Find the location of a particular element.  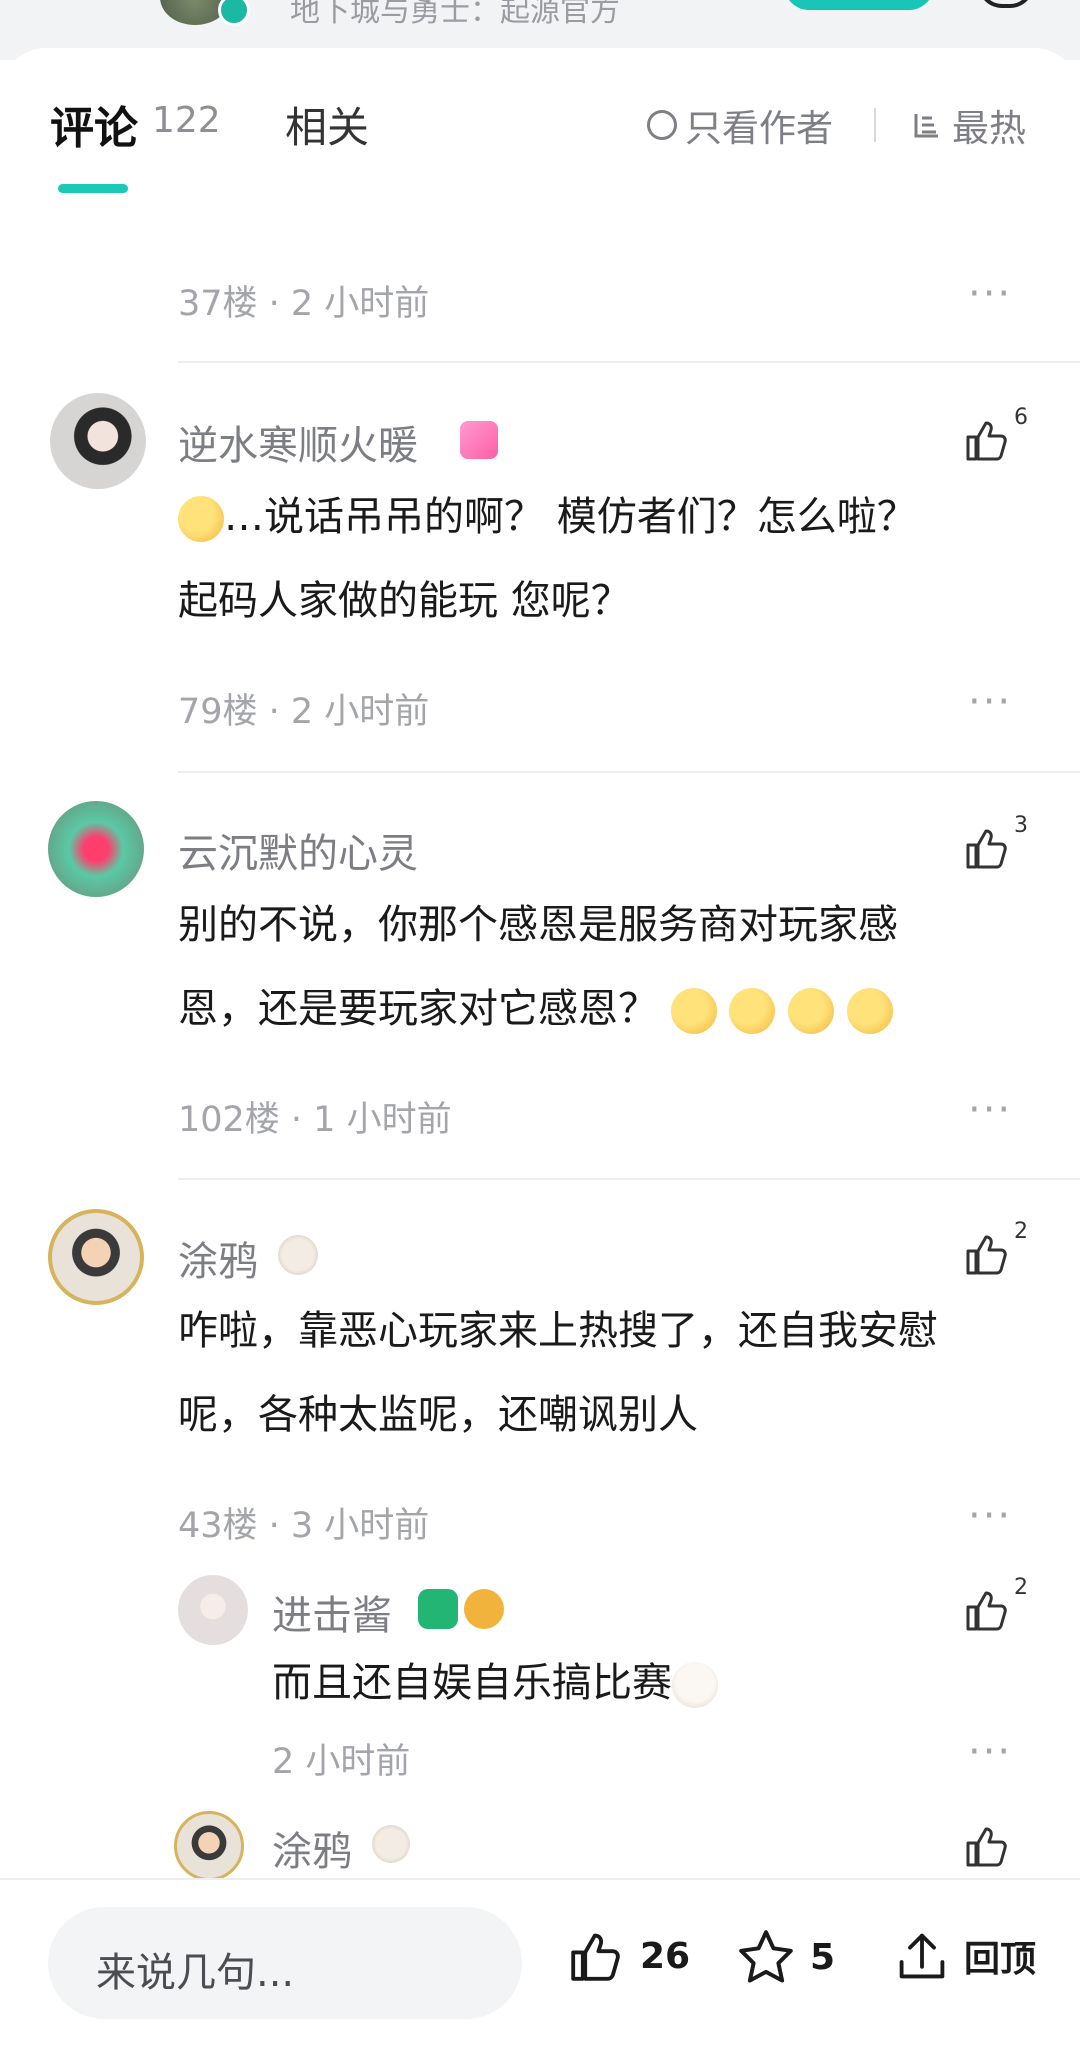

back-to-top-button: 回顶 is located at coordinates (964, 1956).